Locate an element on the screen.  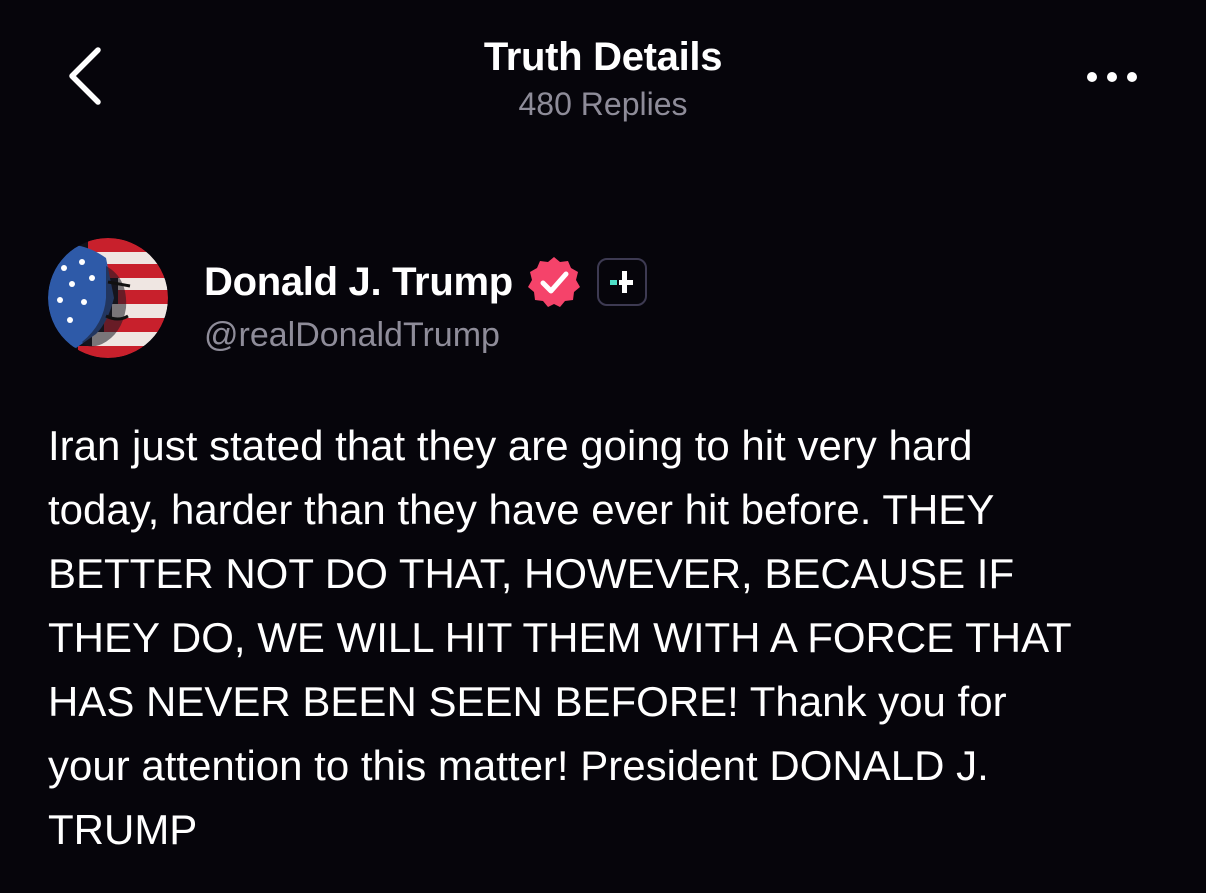
avatar-image is located at coordinates (108, 298).